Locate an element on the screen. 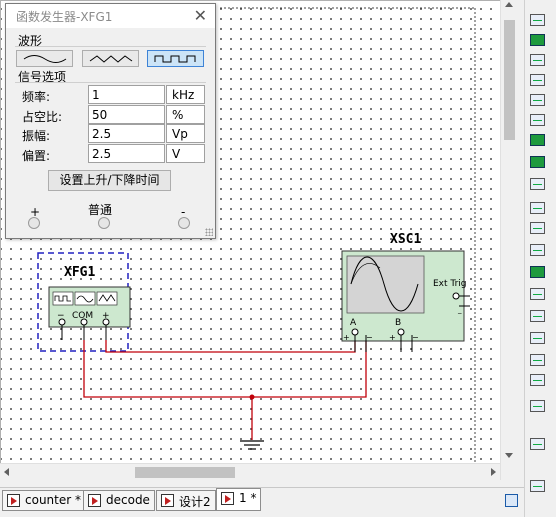  terminal-plus-connector is located at coordinates (34, 223).